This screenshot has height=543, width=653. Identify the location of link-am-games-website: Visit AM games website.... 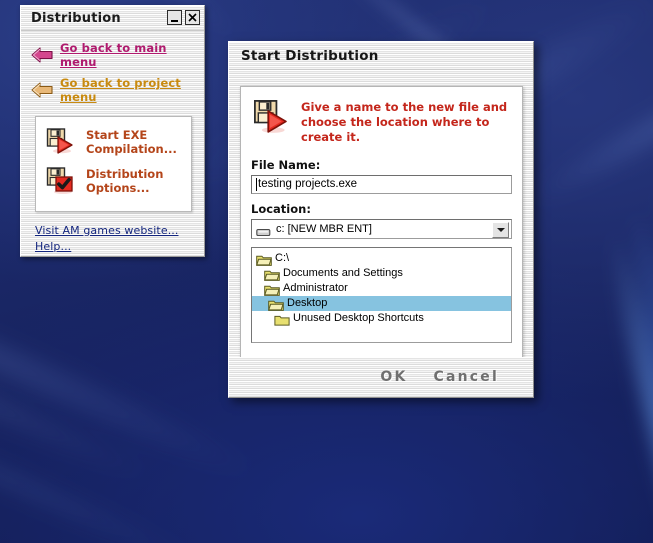
(119, 230).